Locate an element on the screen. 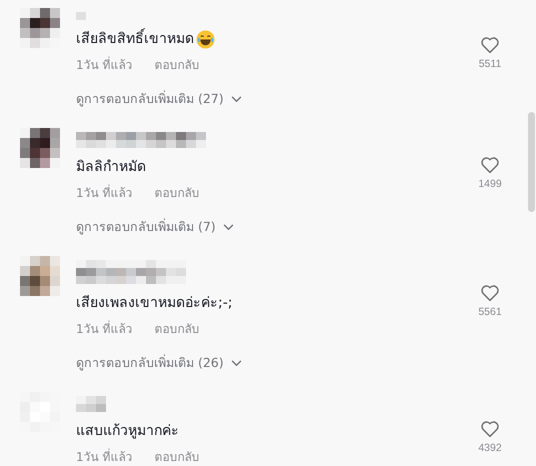  scrollbar-thumb is located at coordinates (531, 162).